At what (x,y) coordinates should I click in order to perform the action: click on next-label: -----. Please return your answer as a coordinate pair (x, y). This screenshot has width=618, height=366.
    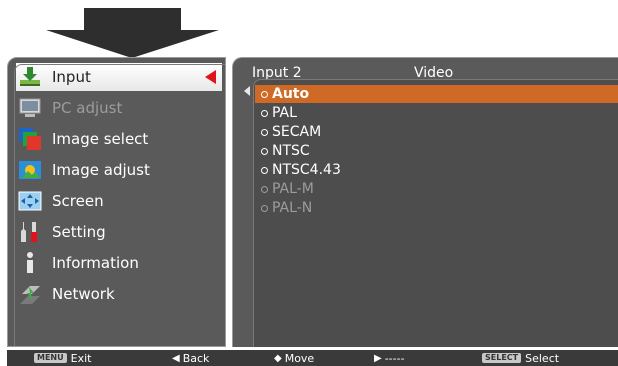
    Looking at the image, I should click on (394, 358).